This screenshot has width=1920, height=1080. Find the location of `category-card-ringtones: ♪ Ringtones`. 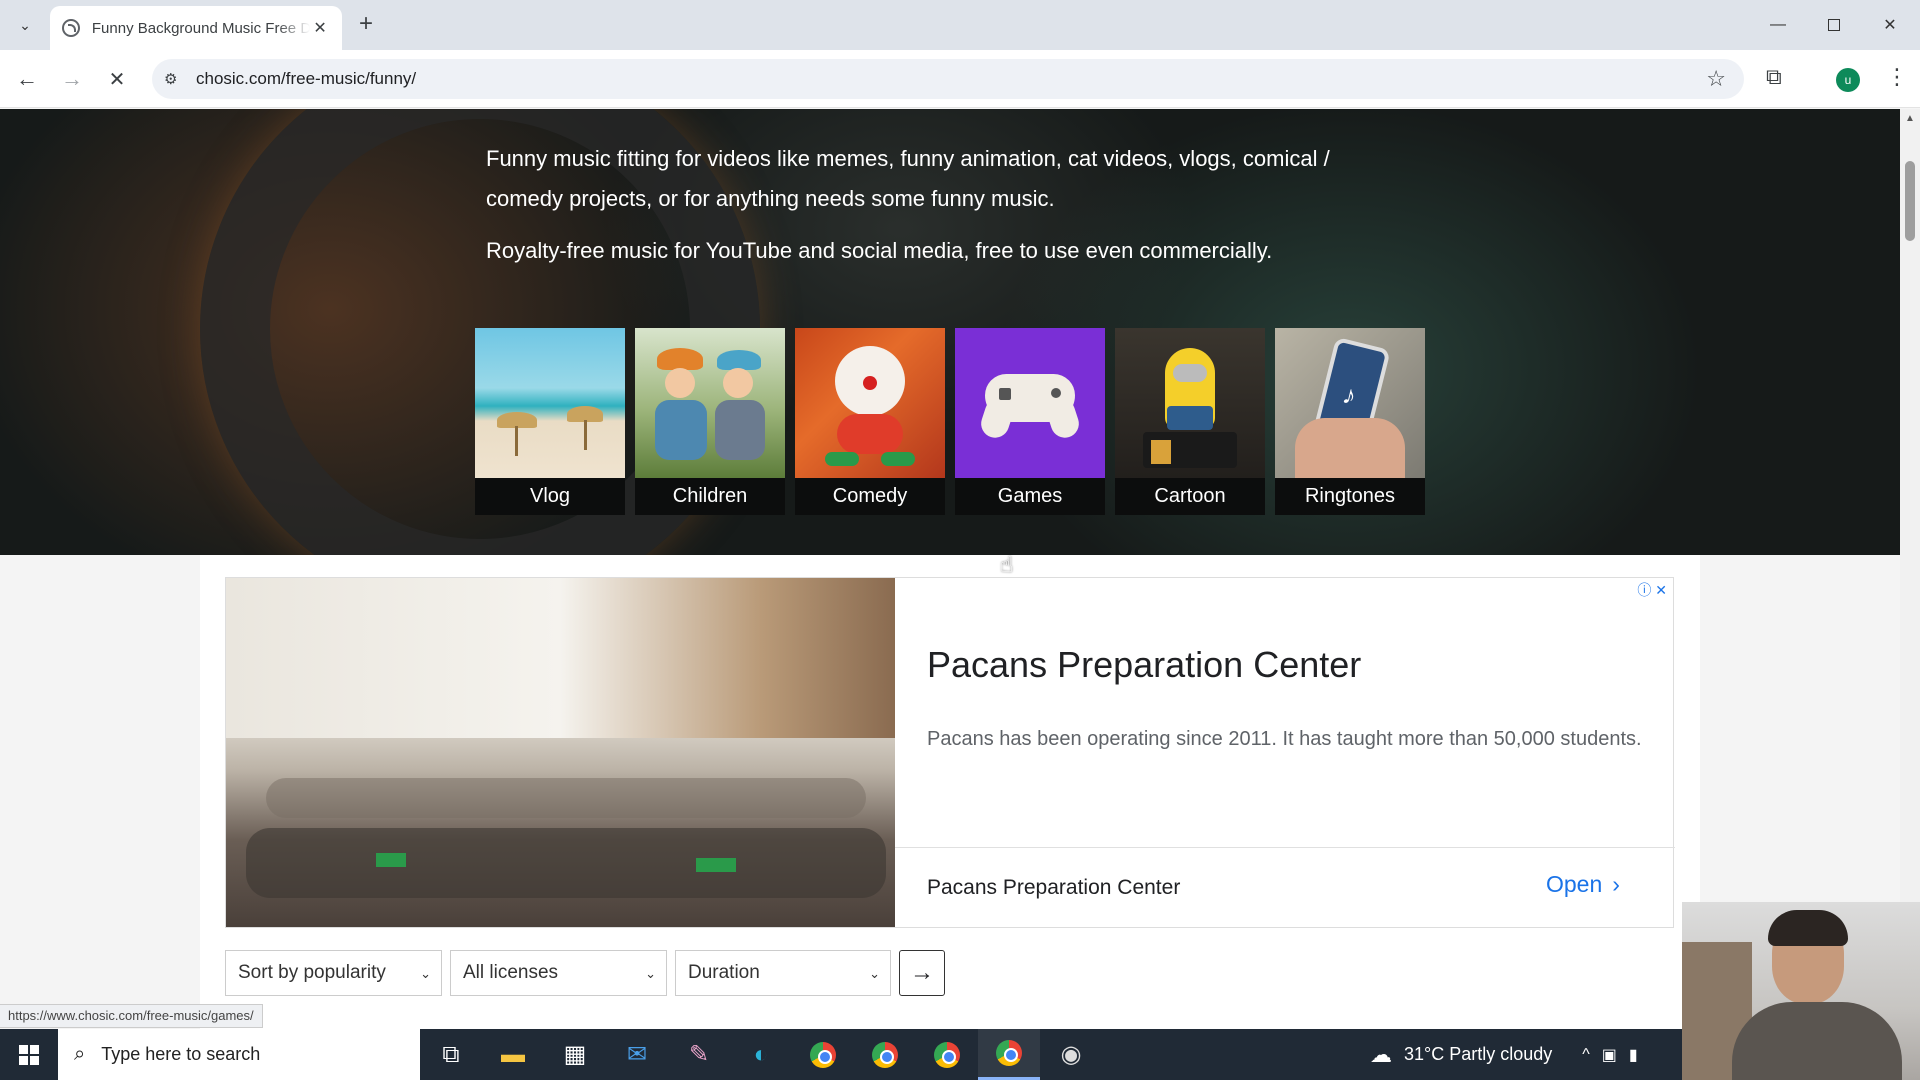

category-card-ringtones: ♪ Ringtones is located at coordinates (1350, 421).